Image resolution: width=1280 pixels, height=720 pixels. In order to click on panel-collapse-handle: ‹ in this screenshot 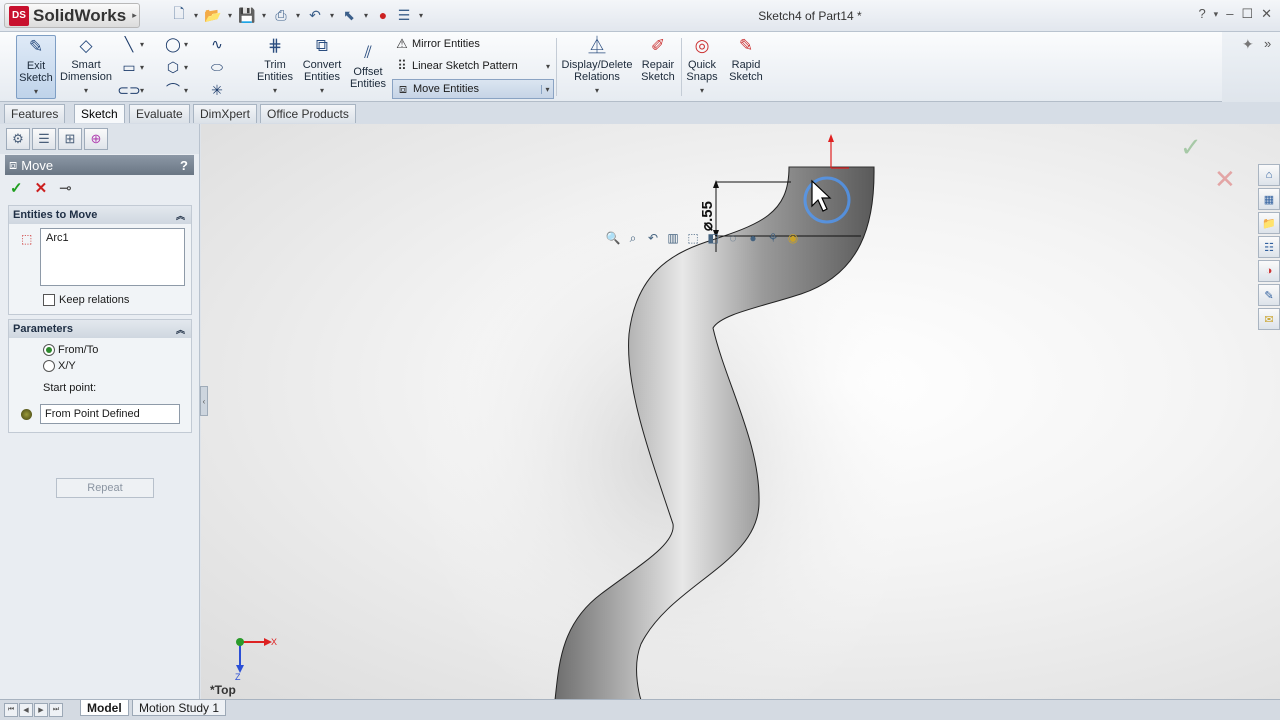, I will do `click(204, 401)`.